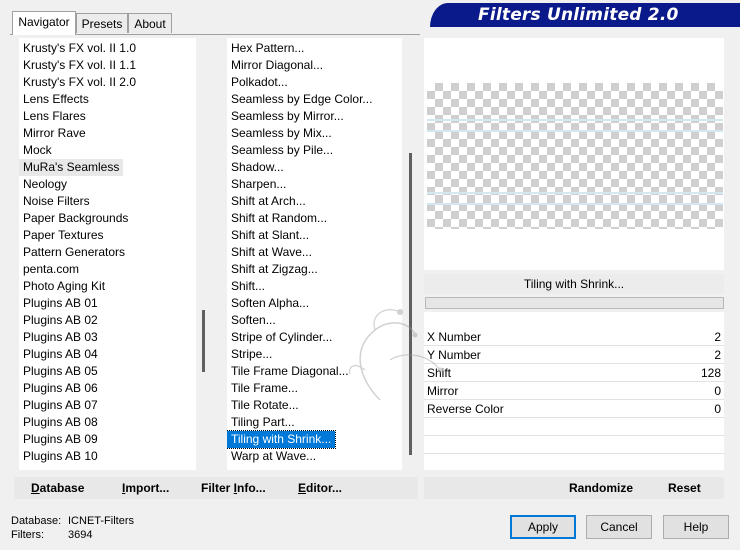  I want to click on database-button: Database, so click(57, 488).